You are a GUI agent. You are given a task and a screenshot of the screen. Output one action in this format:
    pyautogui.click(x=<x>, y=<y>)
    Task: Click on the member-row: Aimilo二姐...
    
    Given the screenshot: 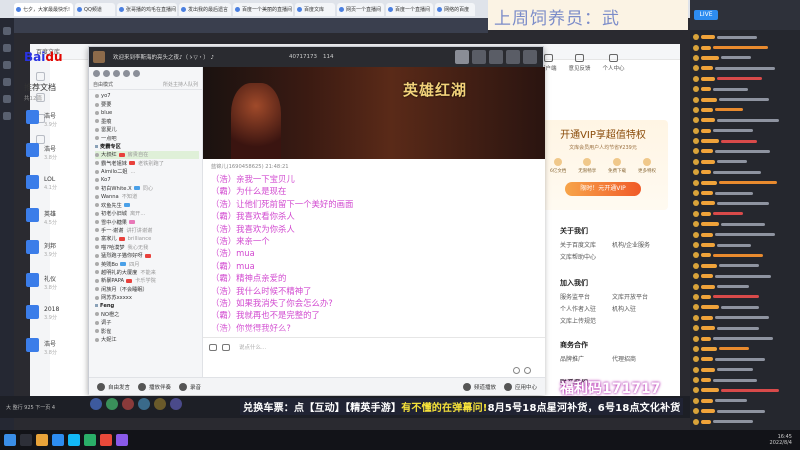 What is the action you would take?
    pyautogui.click(x=147, y=172)
    